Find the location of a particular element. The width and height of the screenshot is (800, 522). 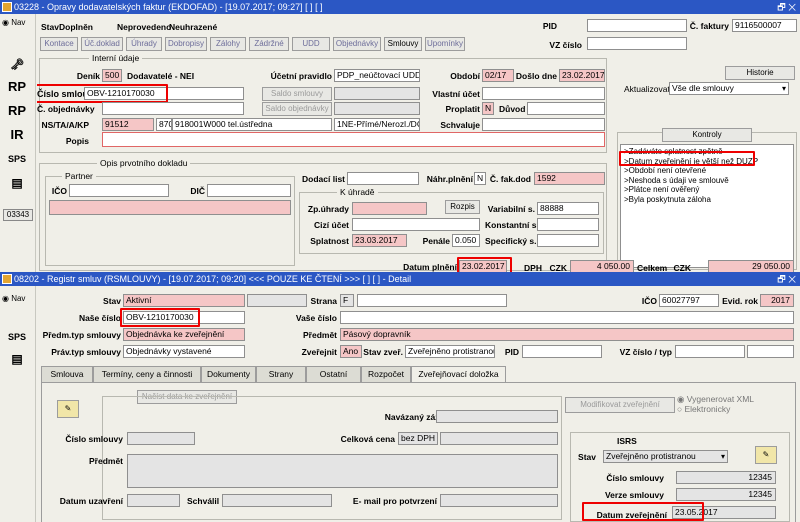

vz-typ-field is located at coordinates (770, 351).